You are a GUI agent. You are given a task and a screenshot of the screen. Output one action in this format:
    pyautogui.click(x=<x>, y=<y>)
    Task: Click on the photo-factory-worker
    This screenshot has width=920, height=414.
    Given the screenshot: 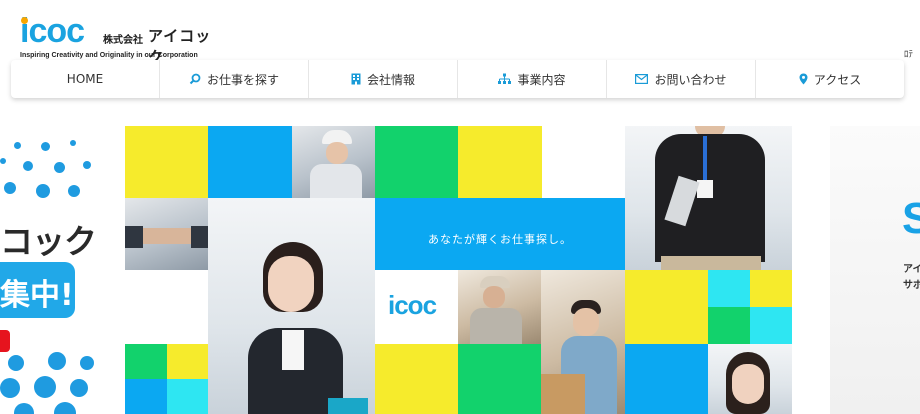 What is the action you would take?
    pyautogui.click(x=333, y=162)
    